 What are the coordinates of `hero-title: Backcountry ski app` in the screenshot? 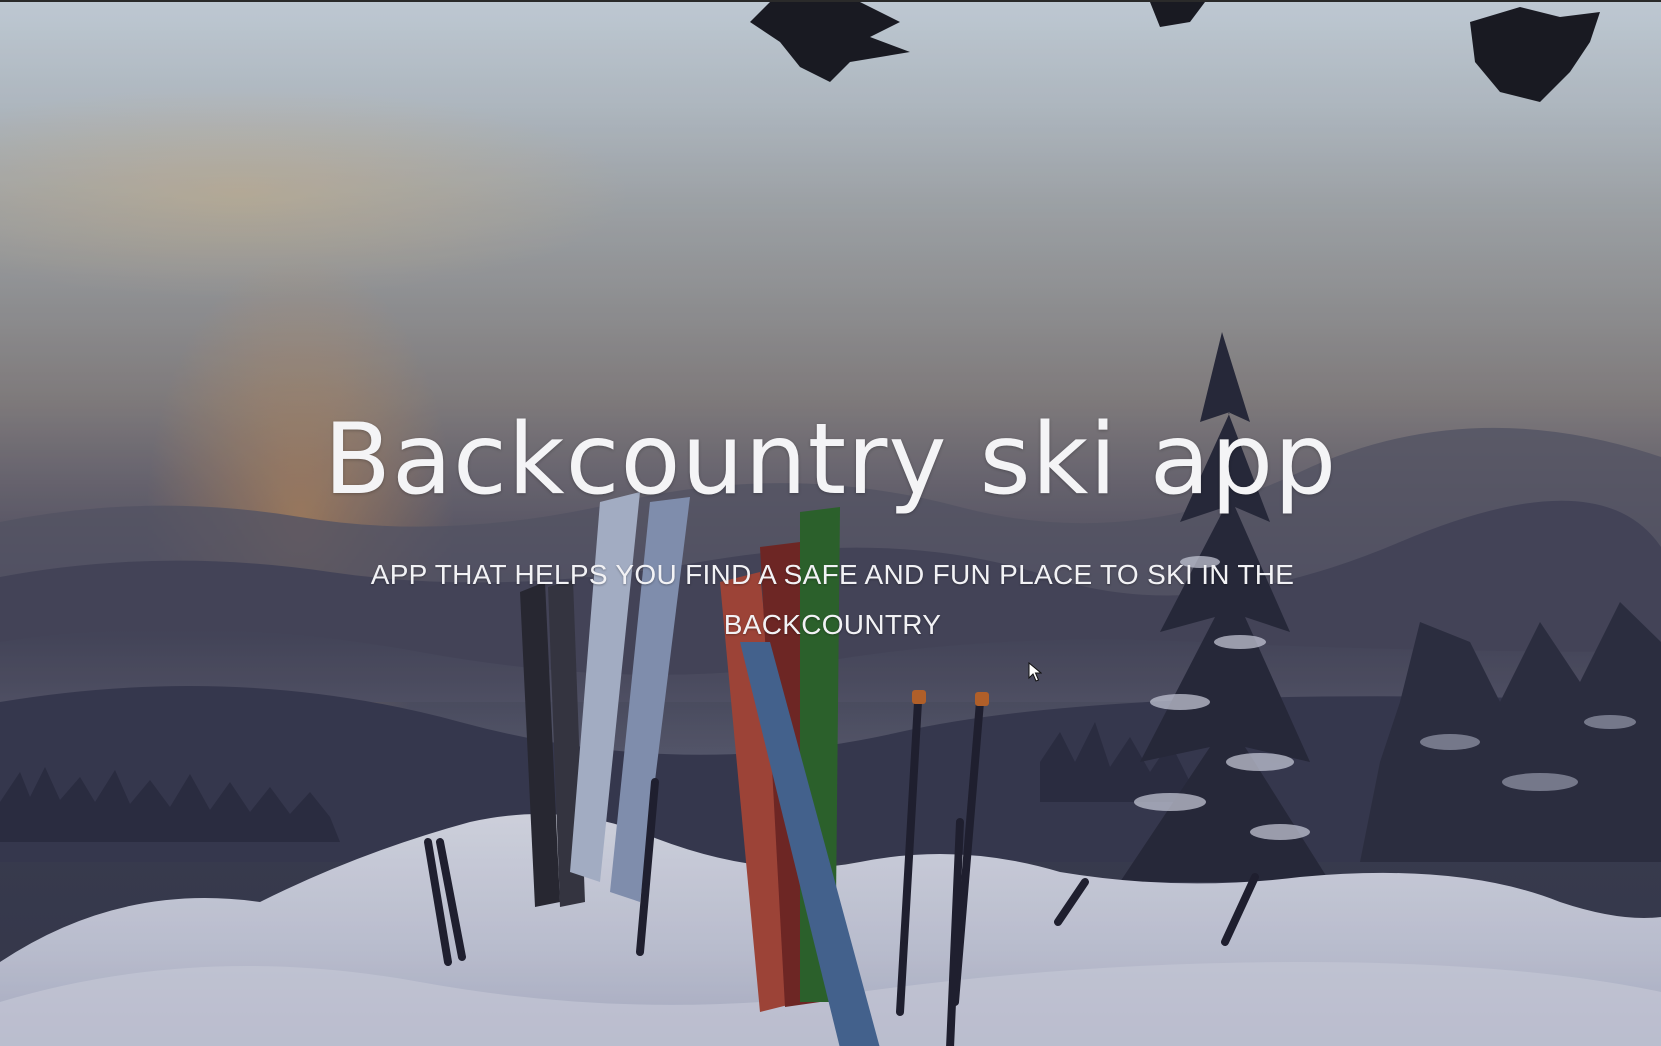 It's located at (830, 460).